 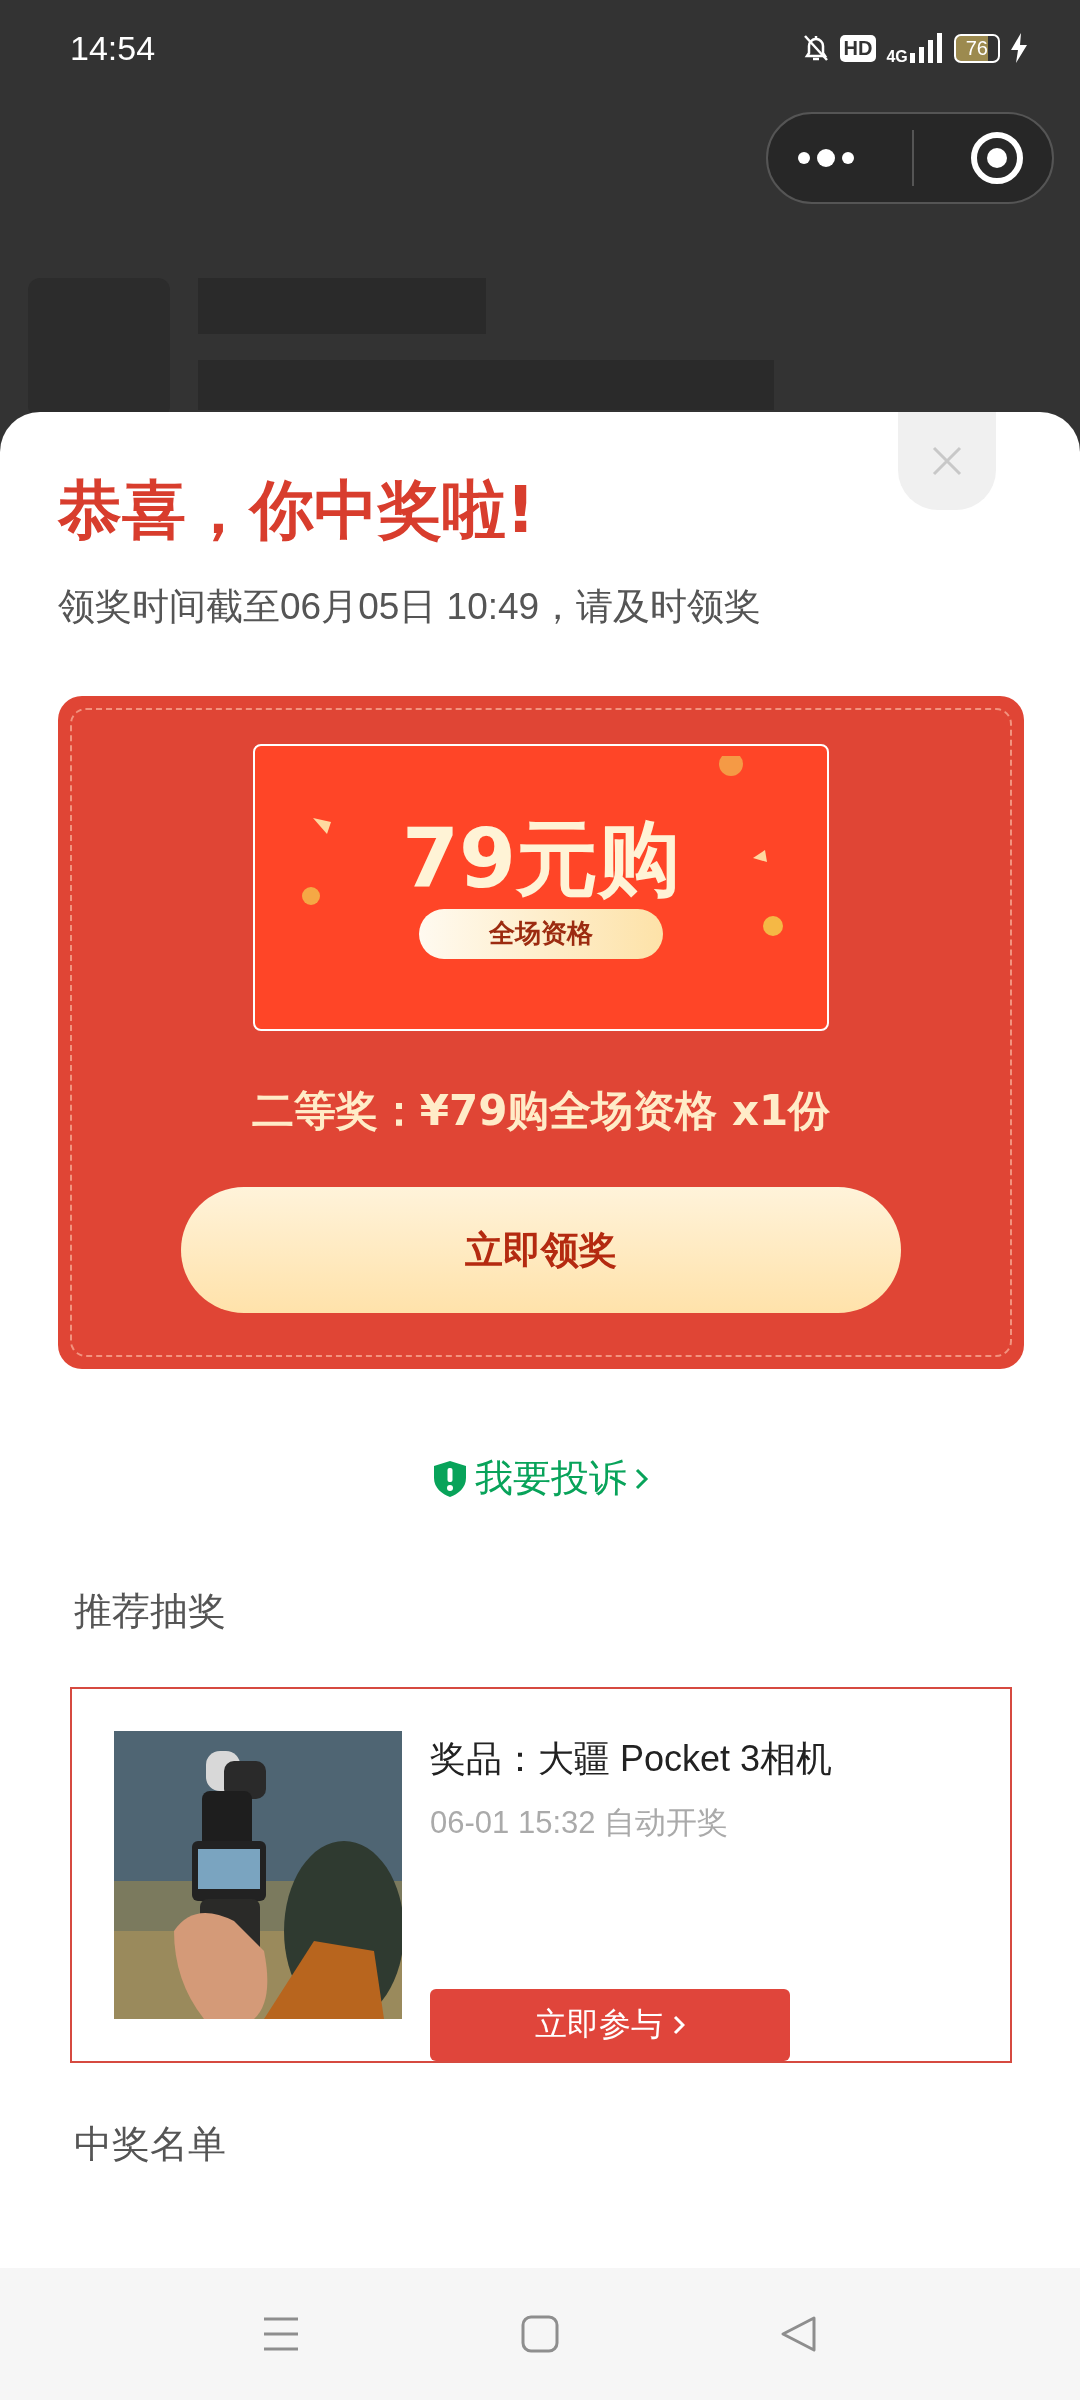 What do you see at coordinates (826, 158) in the screenshot?
I see `more-icon` at bounding box center [826, 158].